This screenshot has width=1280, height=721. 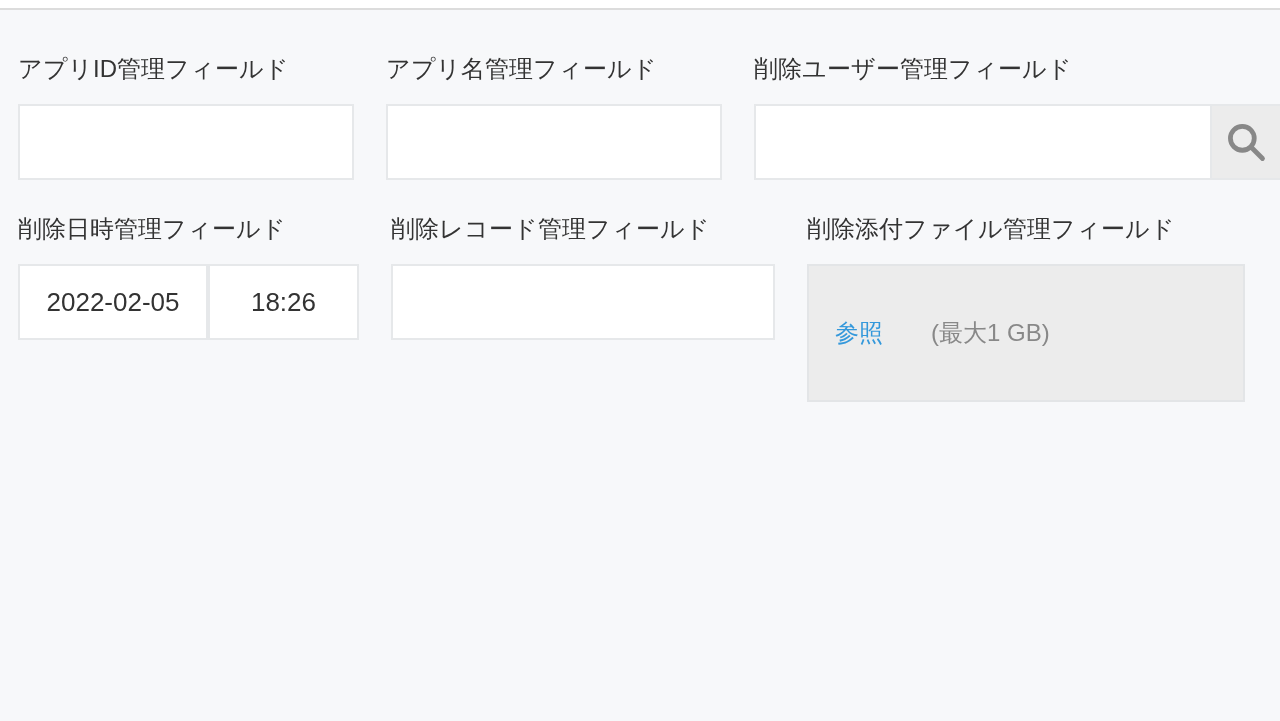 I want to click on field-label: 削除添付ファイル管理フィールド, so click(x=991, y=229).